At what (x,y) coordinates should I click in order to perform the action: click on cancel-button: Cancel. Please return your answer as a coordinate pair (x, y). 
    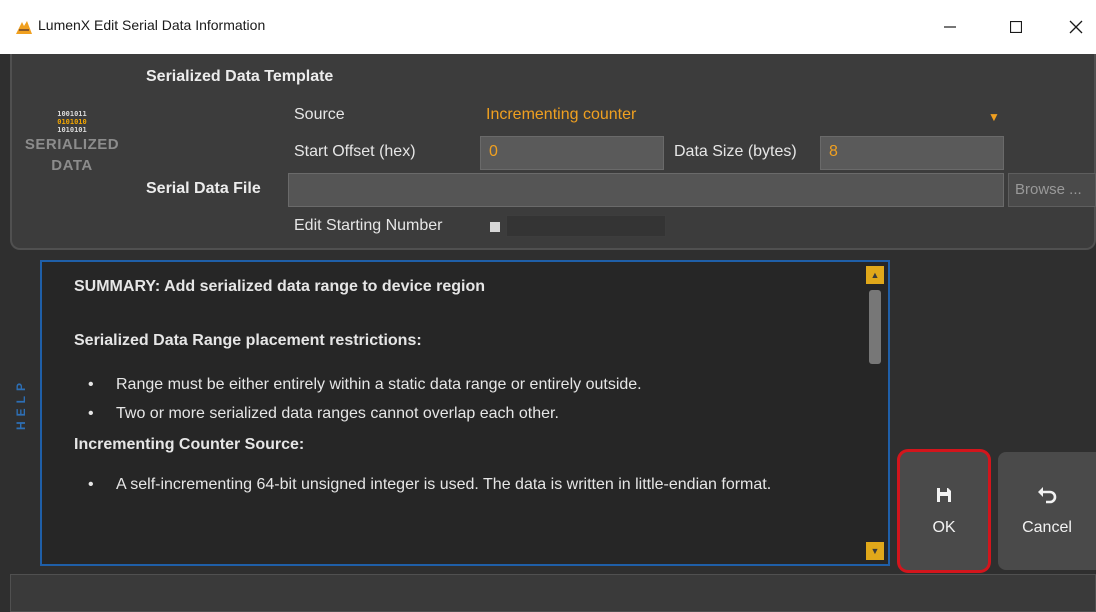
    Looking at the image, I should click on (1047, 511).